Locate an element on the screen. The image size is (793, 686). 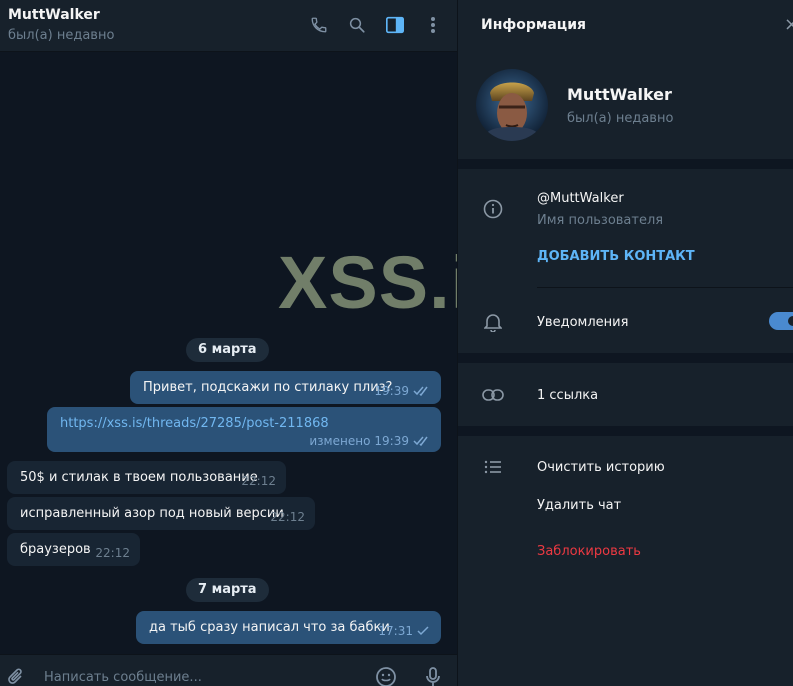
attach-icon is located at coordinates (16, 675).